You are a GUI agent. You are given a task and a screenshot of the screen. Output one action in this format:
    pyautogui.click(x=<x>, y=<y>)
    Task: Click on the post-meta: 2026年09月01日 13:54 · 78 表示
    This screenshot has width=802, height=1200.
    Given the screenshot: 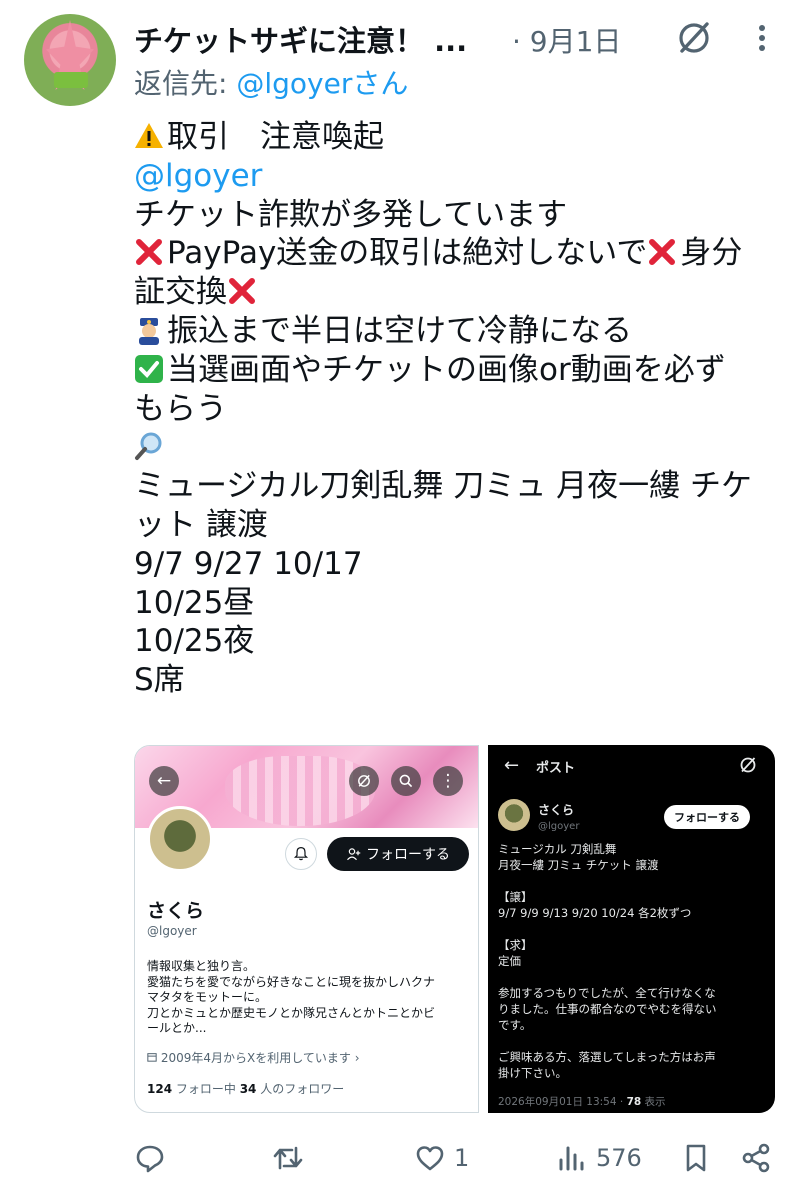 What is the action you would take?
    pyautogui.click(x=582, y=1101)
    